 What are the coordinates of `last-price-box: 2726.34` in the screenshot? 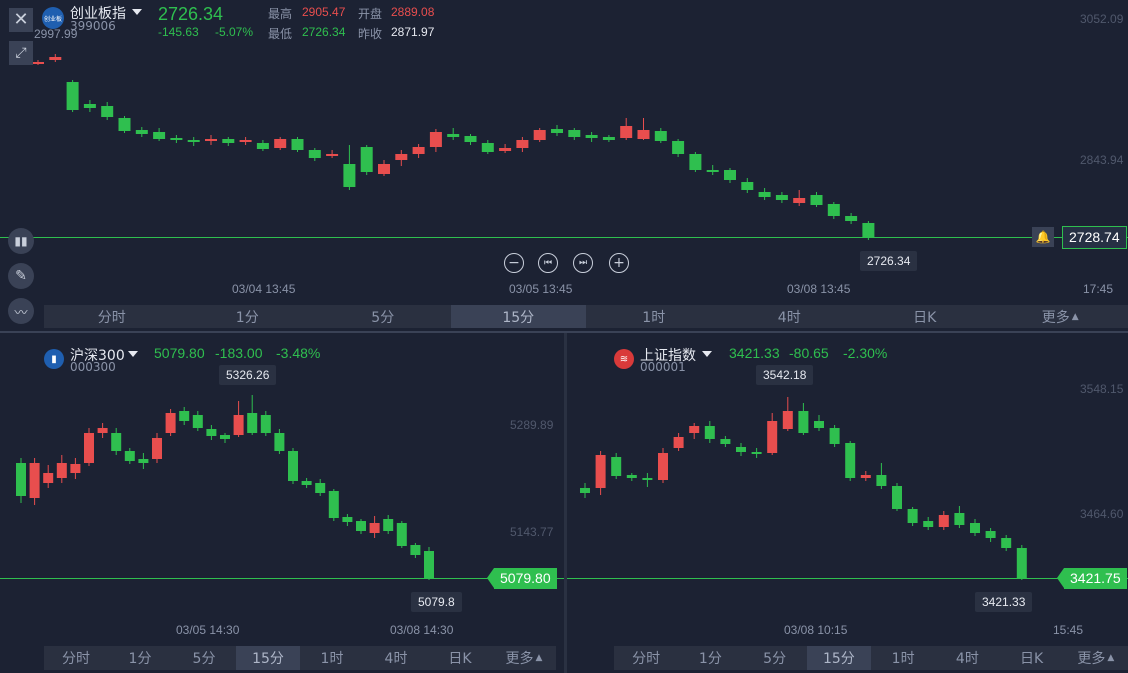 It's located at (889, 261).